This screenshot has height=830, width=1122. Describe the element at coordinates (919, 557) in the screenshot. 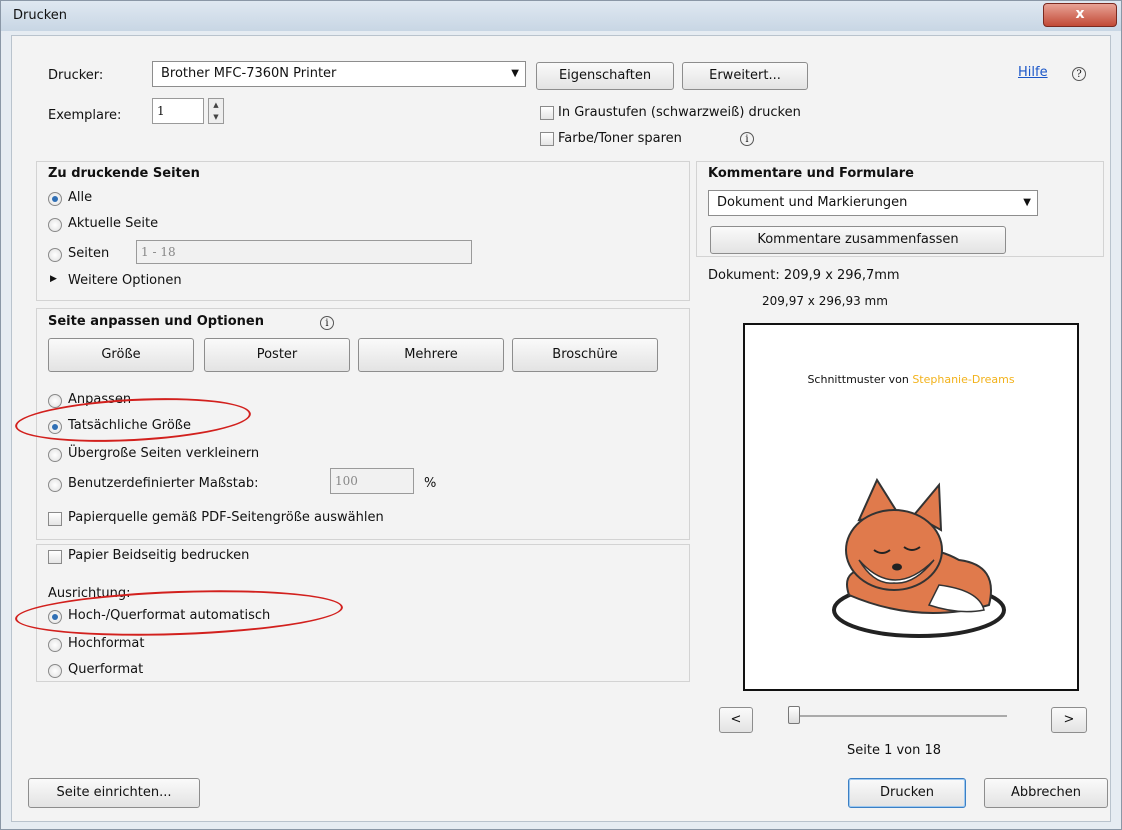

I see `fox-illustration` at that location.